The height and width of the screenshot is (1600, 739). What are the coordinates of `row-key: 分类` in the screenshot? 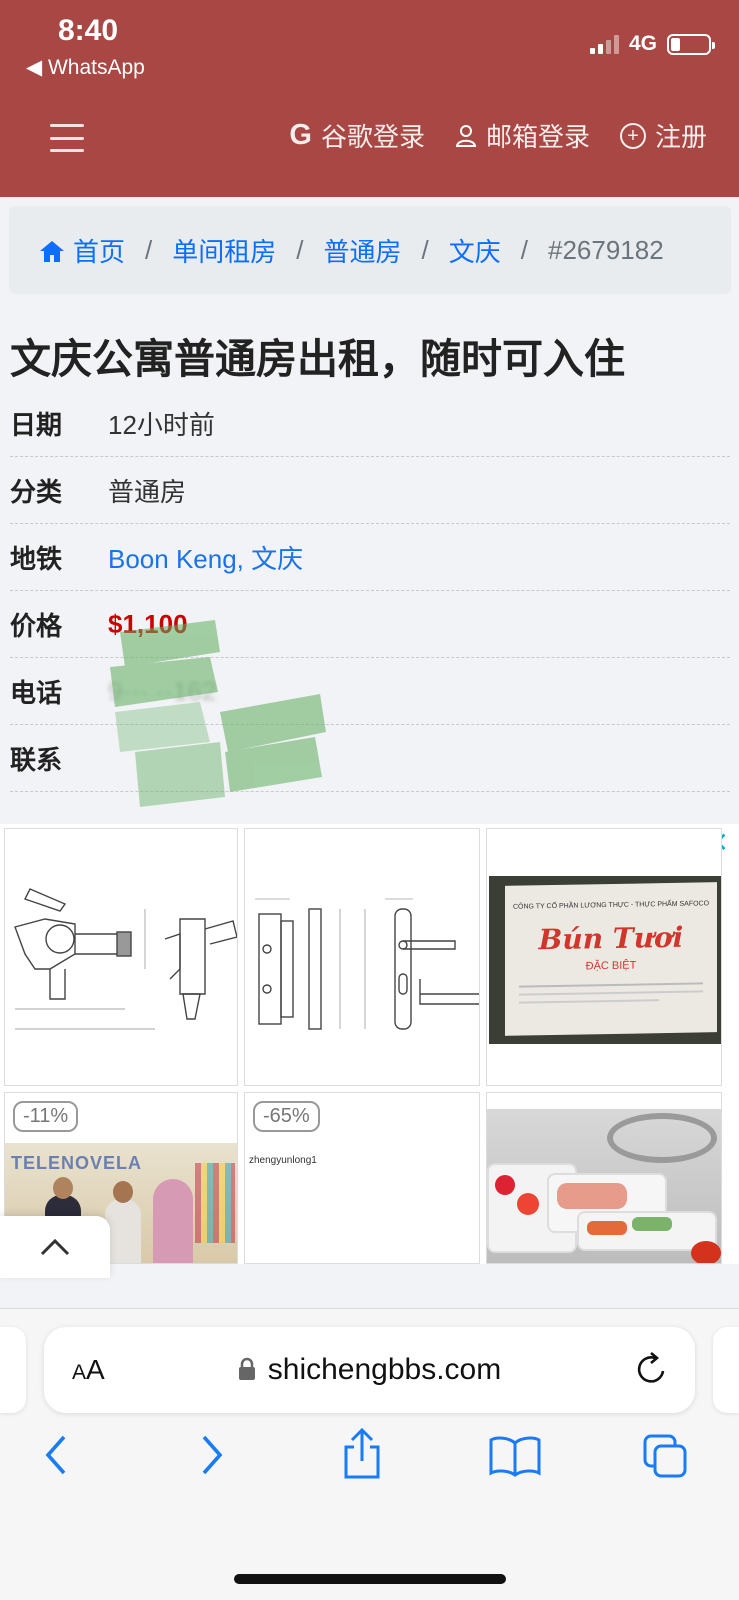 It's located at (36, 491).